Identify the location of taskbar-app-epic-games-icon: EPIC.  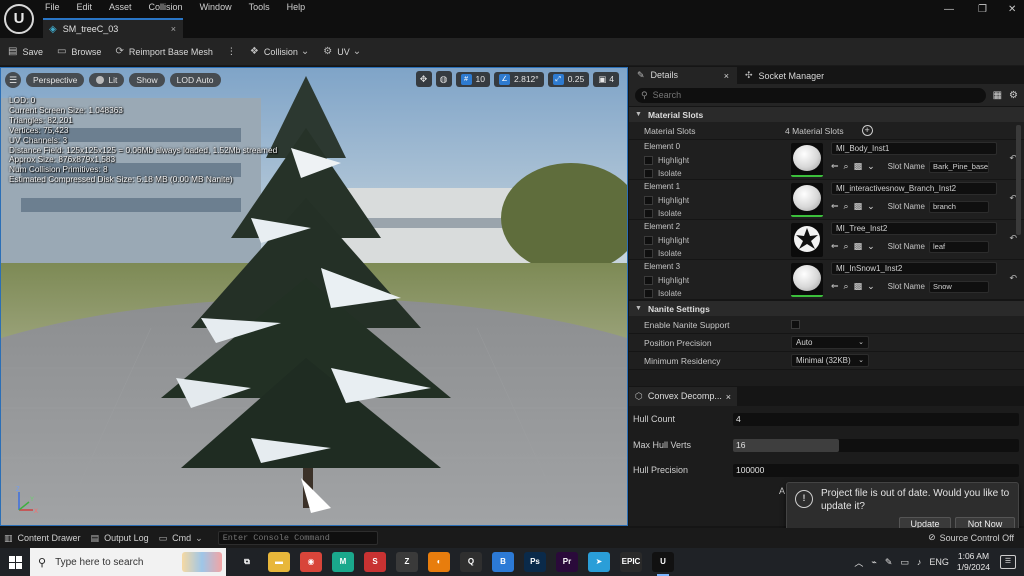
(631, 562).